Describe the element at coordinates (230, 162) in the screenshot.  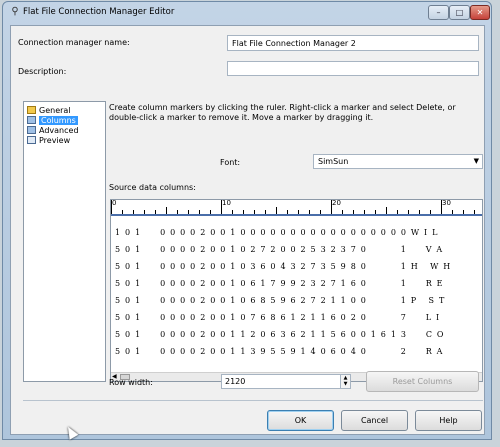
I see `font-label: Font:` at that location.